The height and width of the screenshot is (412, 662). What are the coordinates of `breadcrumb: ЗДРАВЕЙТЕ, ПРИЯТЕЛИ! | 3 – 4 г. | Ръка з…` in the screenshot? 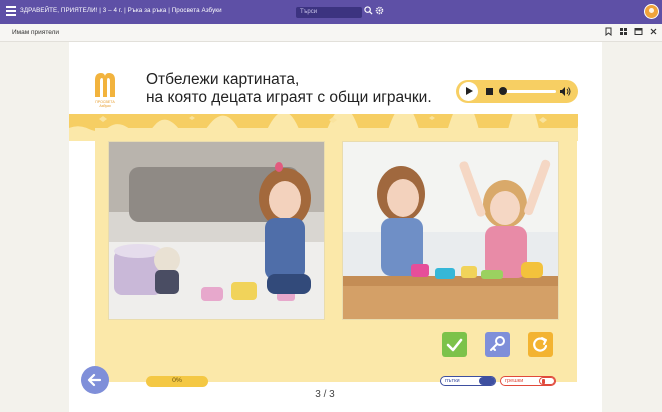 It's located at (121, 10).